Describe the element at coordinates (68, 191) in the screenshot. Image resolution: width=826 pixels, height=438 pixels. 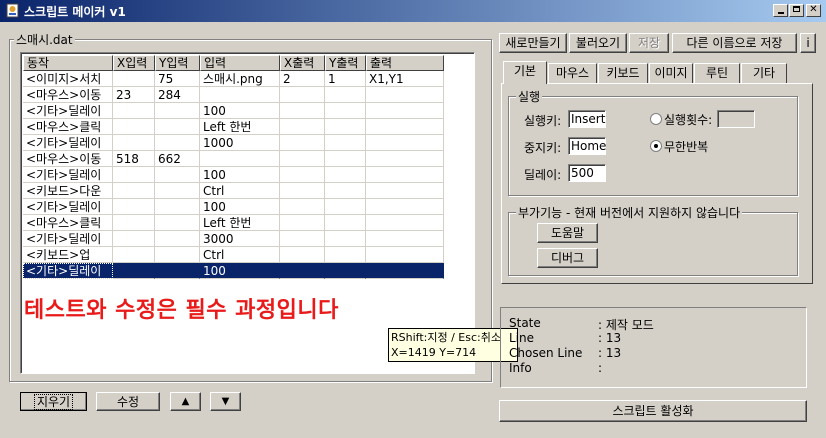
I see `cell-action: <키보드>다운` at that location.